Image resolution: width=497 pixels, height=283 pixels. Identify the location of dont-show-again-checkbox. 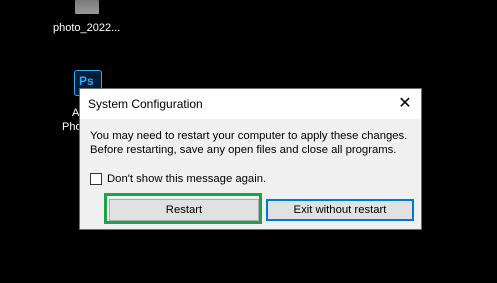
(96, 179).